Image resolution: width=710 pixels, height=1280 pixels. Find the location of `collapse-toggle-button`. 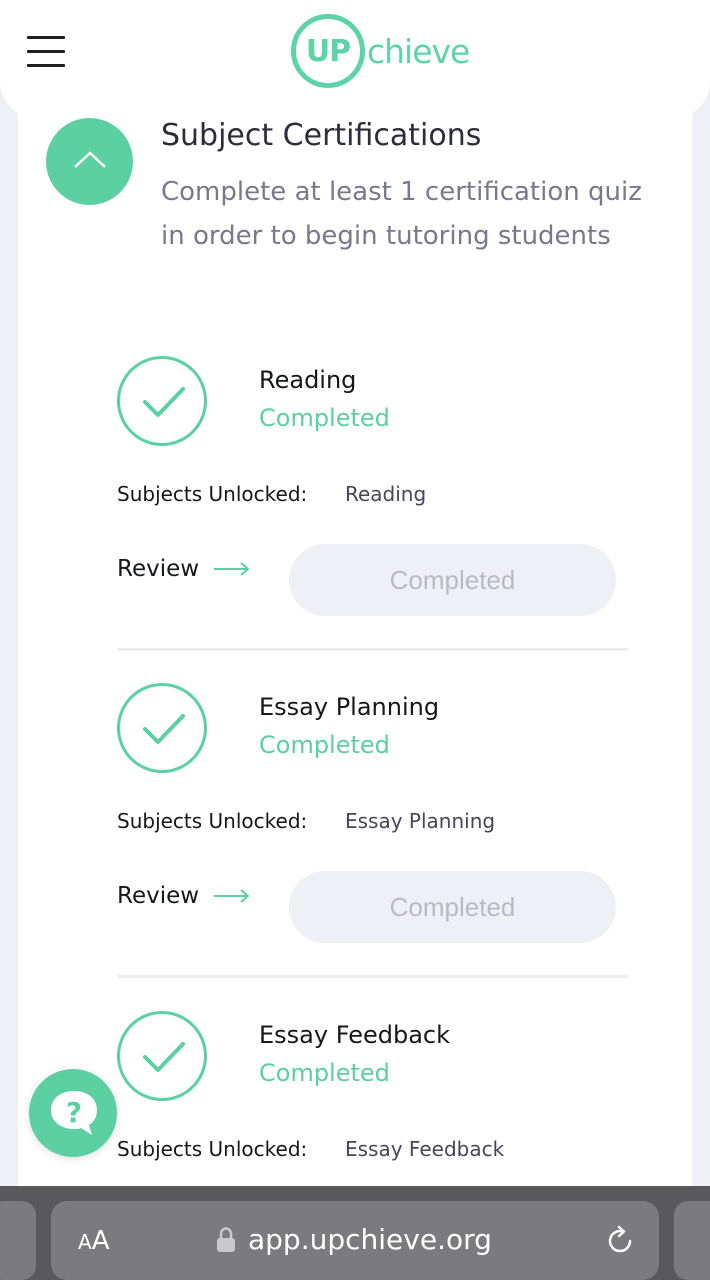

collapse-toggle-button is located at coordinates (89, 161).